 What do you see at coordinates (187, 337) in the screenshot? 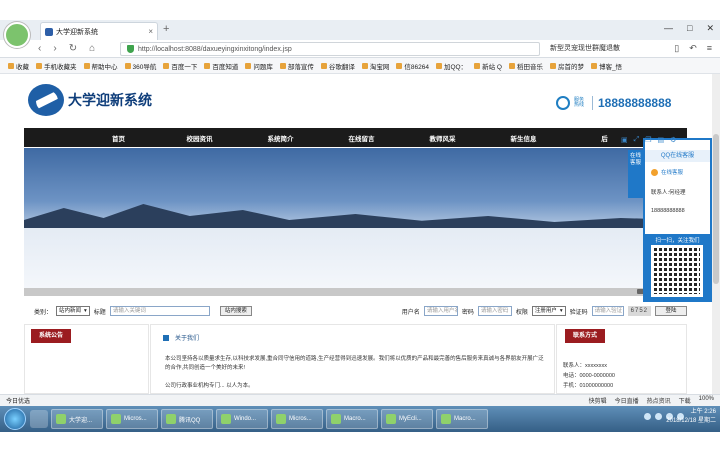
I see `about-title: 关于我们` at bounding box center [187, 337].